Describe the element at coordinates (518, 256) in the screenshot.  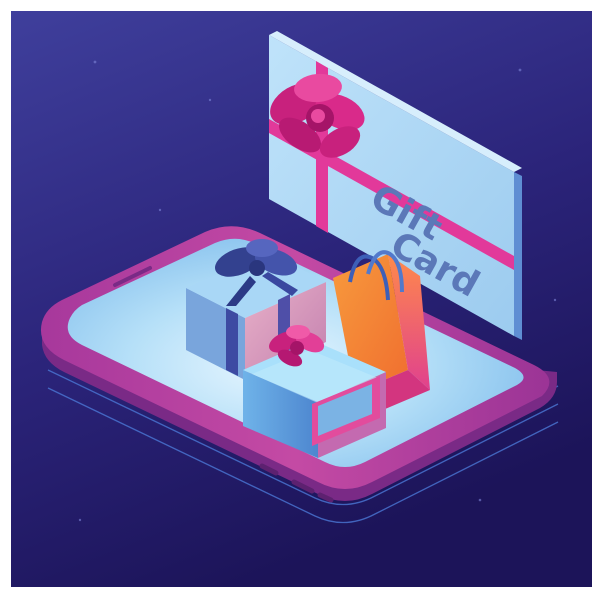
I see `gift-card-edge` at that location.